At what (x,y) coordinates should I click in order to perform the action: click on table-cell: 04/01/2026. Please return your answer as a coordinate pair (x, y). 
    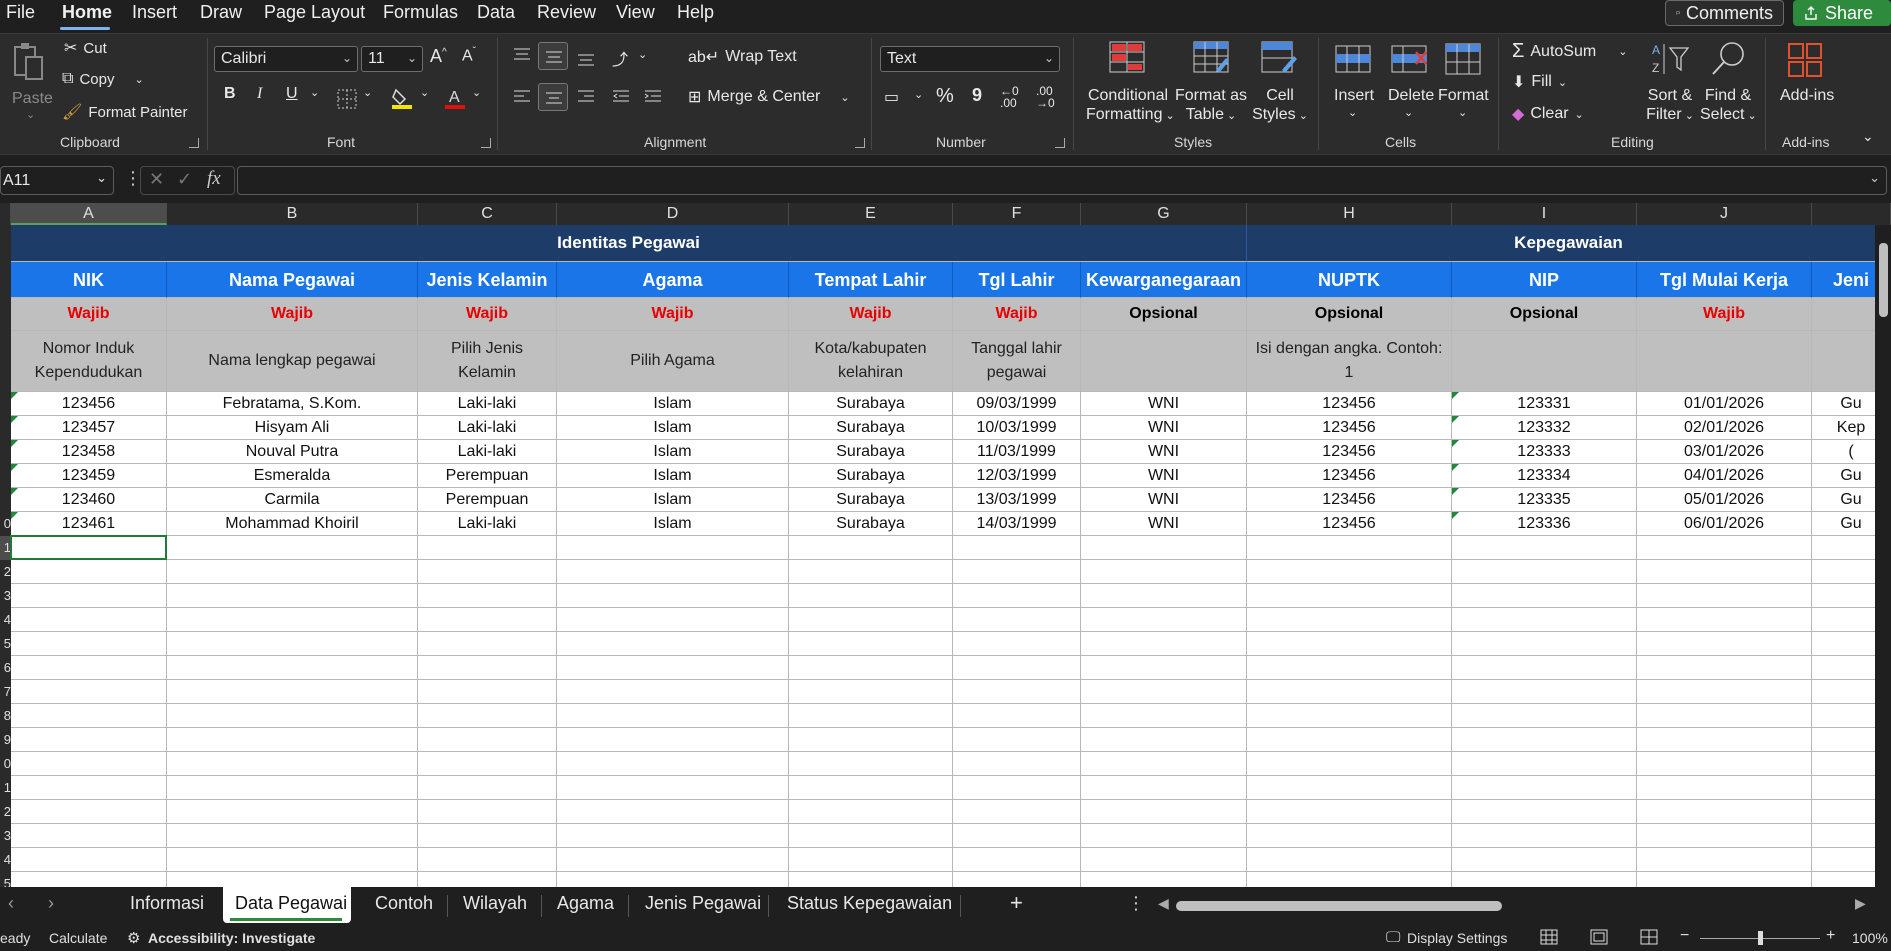
    Looking at the image, I should click on (1724, 476).